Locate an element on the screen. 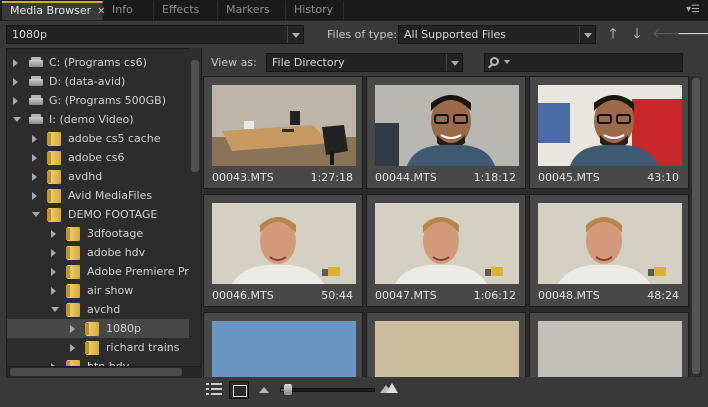 This screenshot has height=407, width=708. tab-effects: Effects is located at coordinates (186, 10).